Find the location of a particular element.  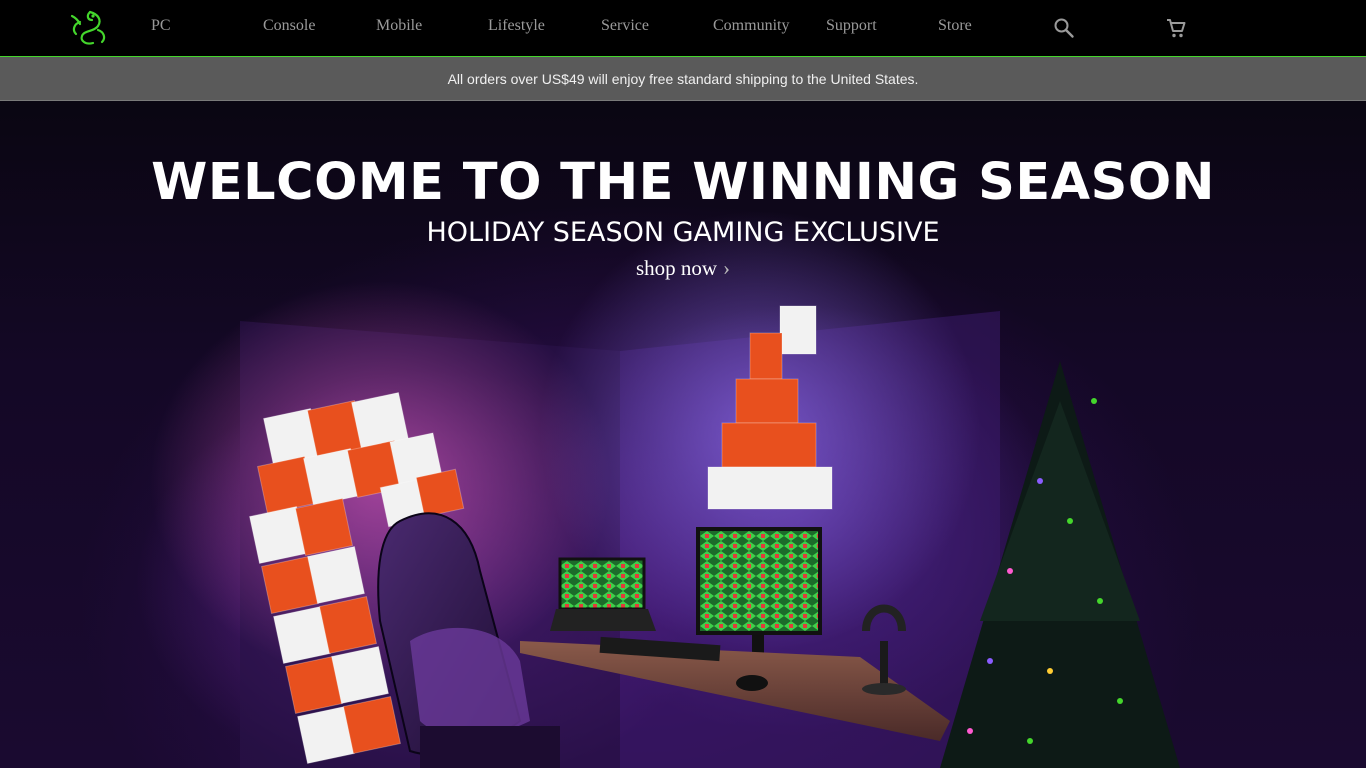

shop-now-link: shop now › is located at coordinates (683, 268).